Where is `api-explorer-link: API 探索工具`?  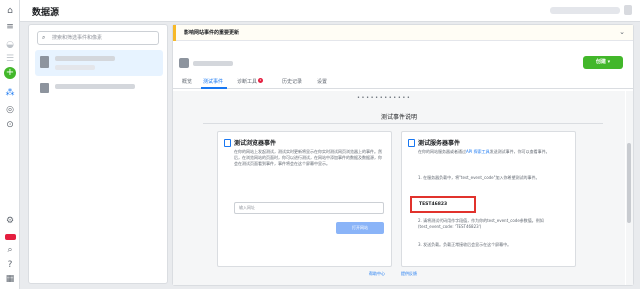
api-explorer-link: API 探索工具 is located at coordinates (478, 151).